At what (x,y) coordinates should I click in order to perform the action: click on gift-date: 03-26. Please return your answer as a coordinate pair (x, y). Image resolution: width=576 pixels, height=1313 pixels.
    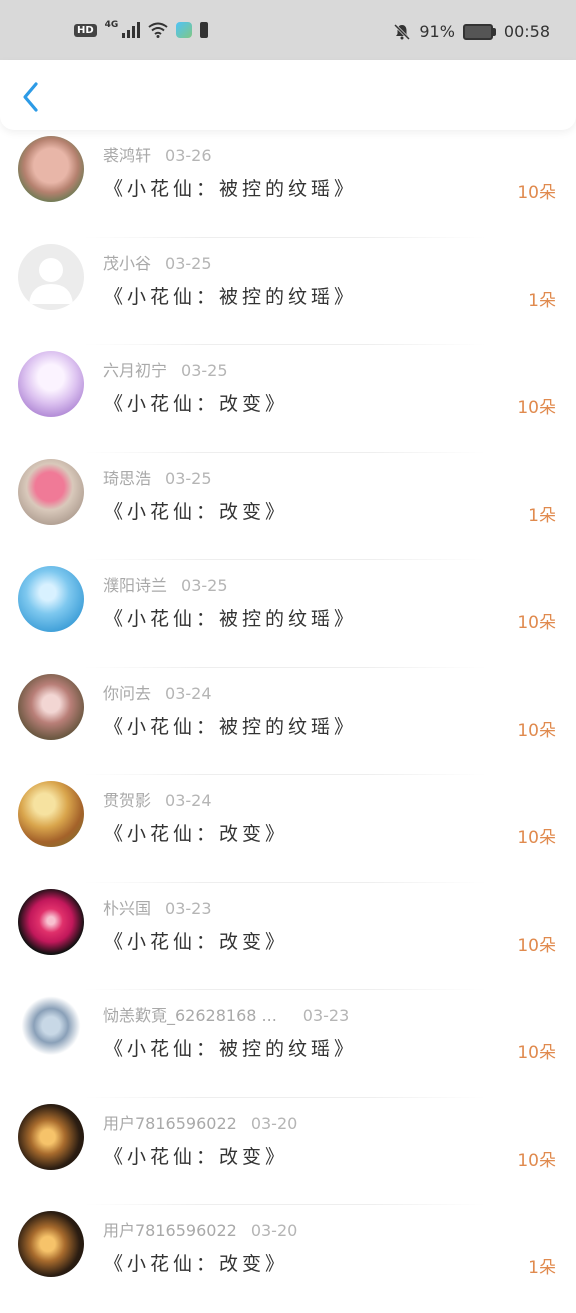
    Looking at the image, I should click on (188, 155).